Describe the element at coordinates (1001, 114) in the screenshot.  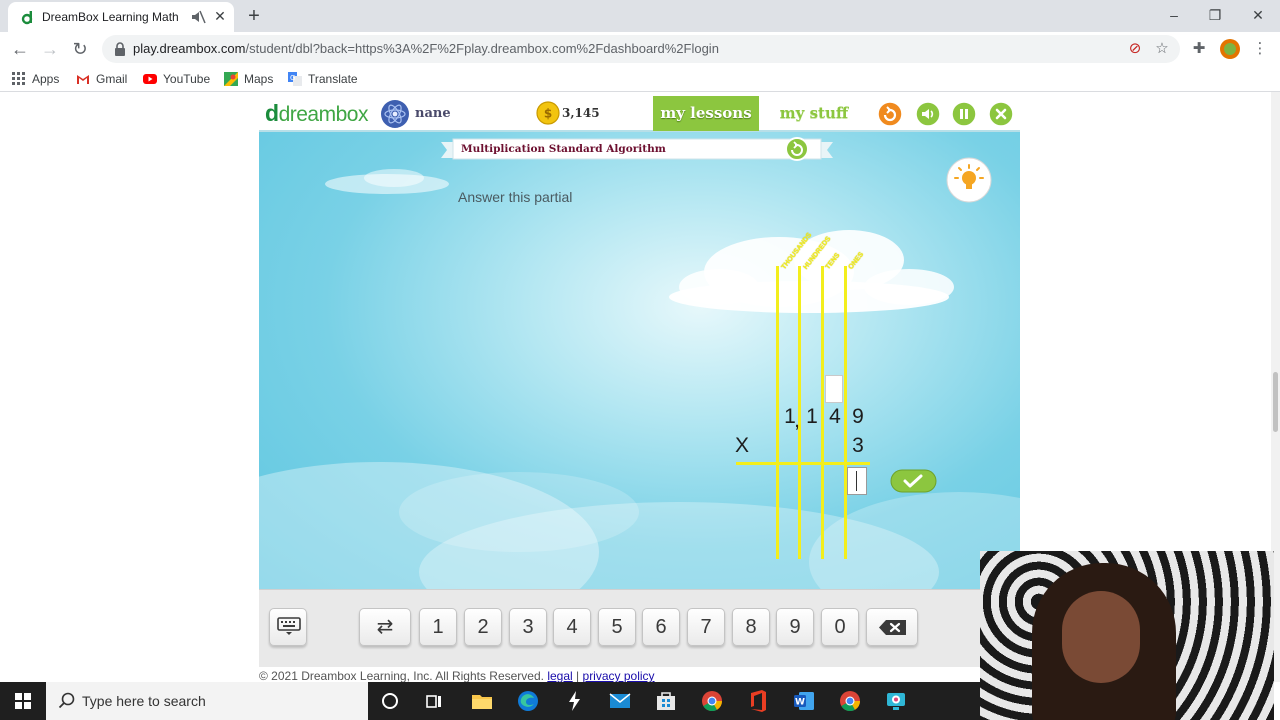
I see `exit-close-icon` at that location.